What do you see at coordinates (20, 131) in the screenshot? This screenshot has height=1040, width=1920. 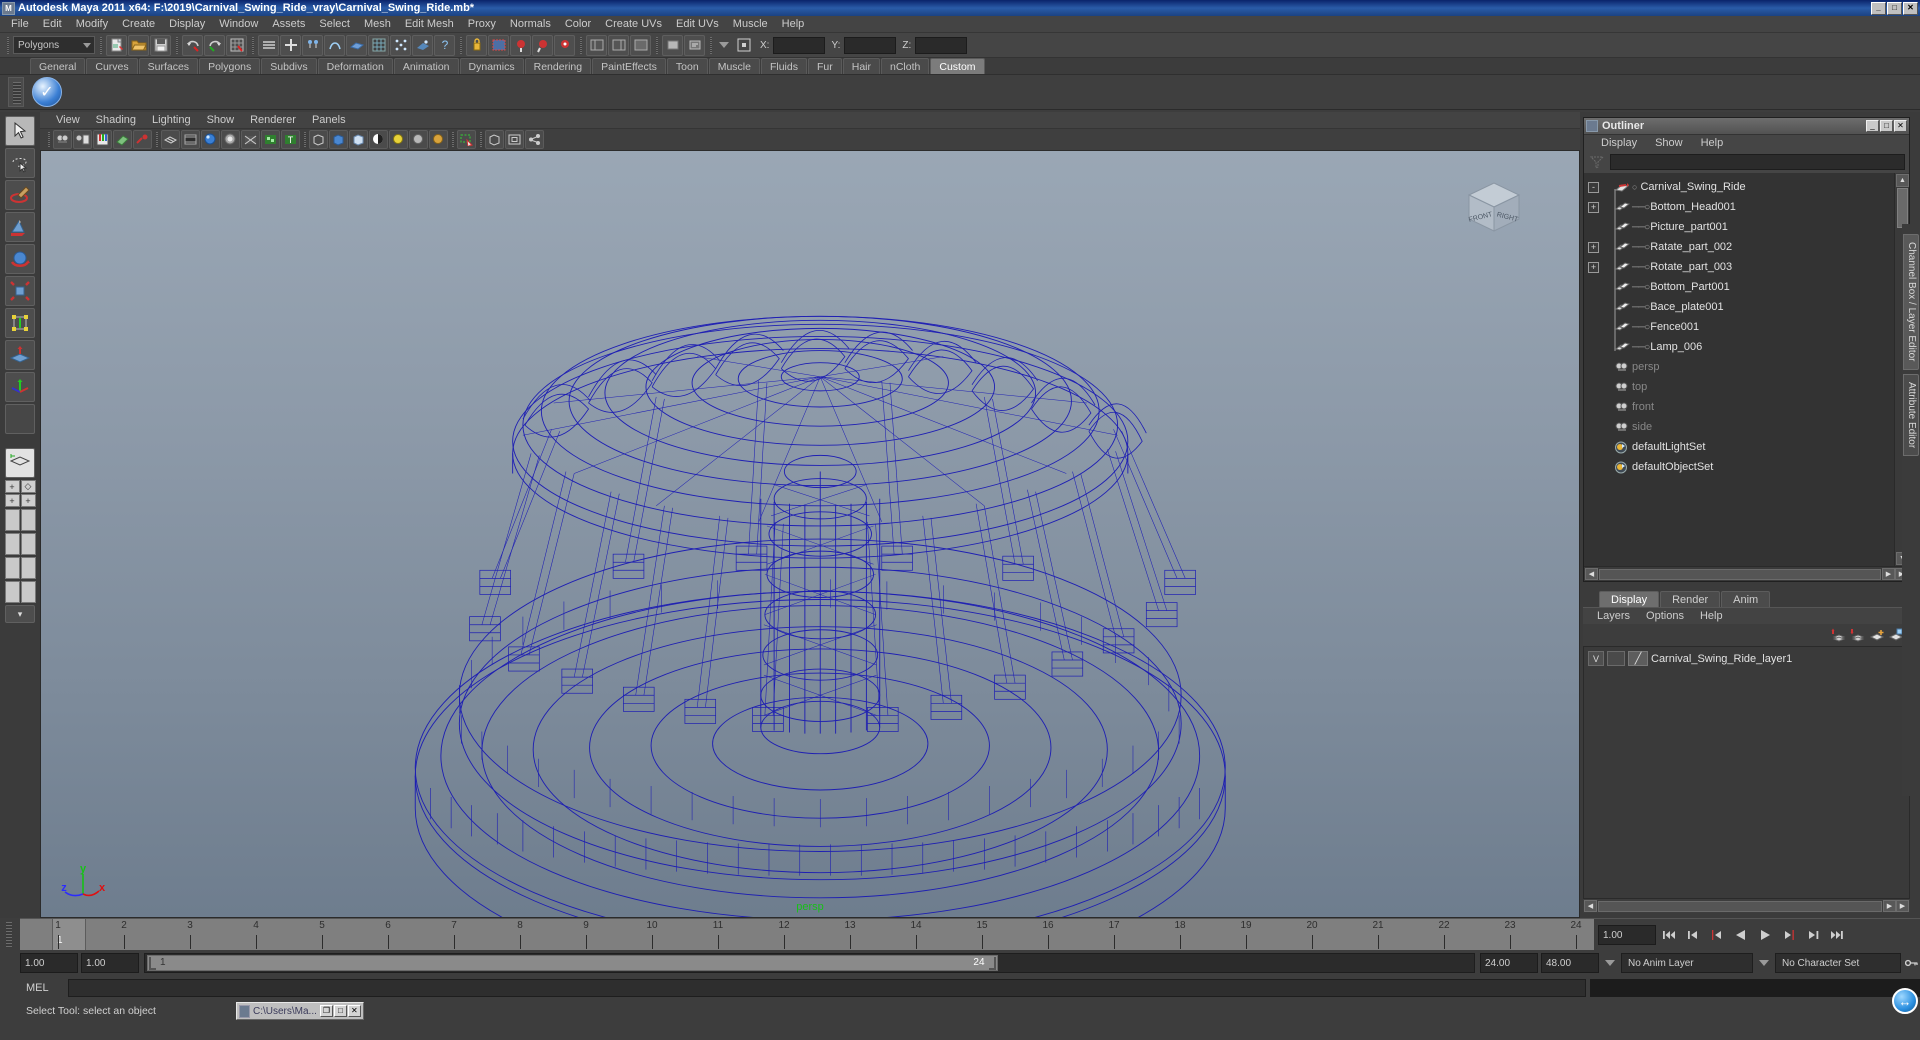 I see `select-tool-button` at bounding box center [20, 131].